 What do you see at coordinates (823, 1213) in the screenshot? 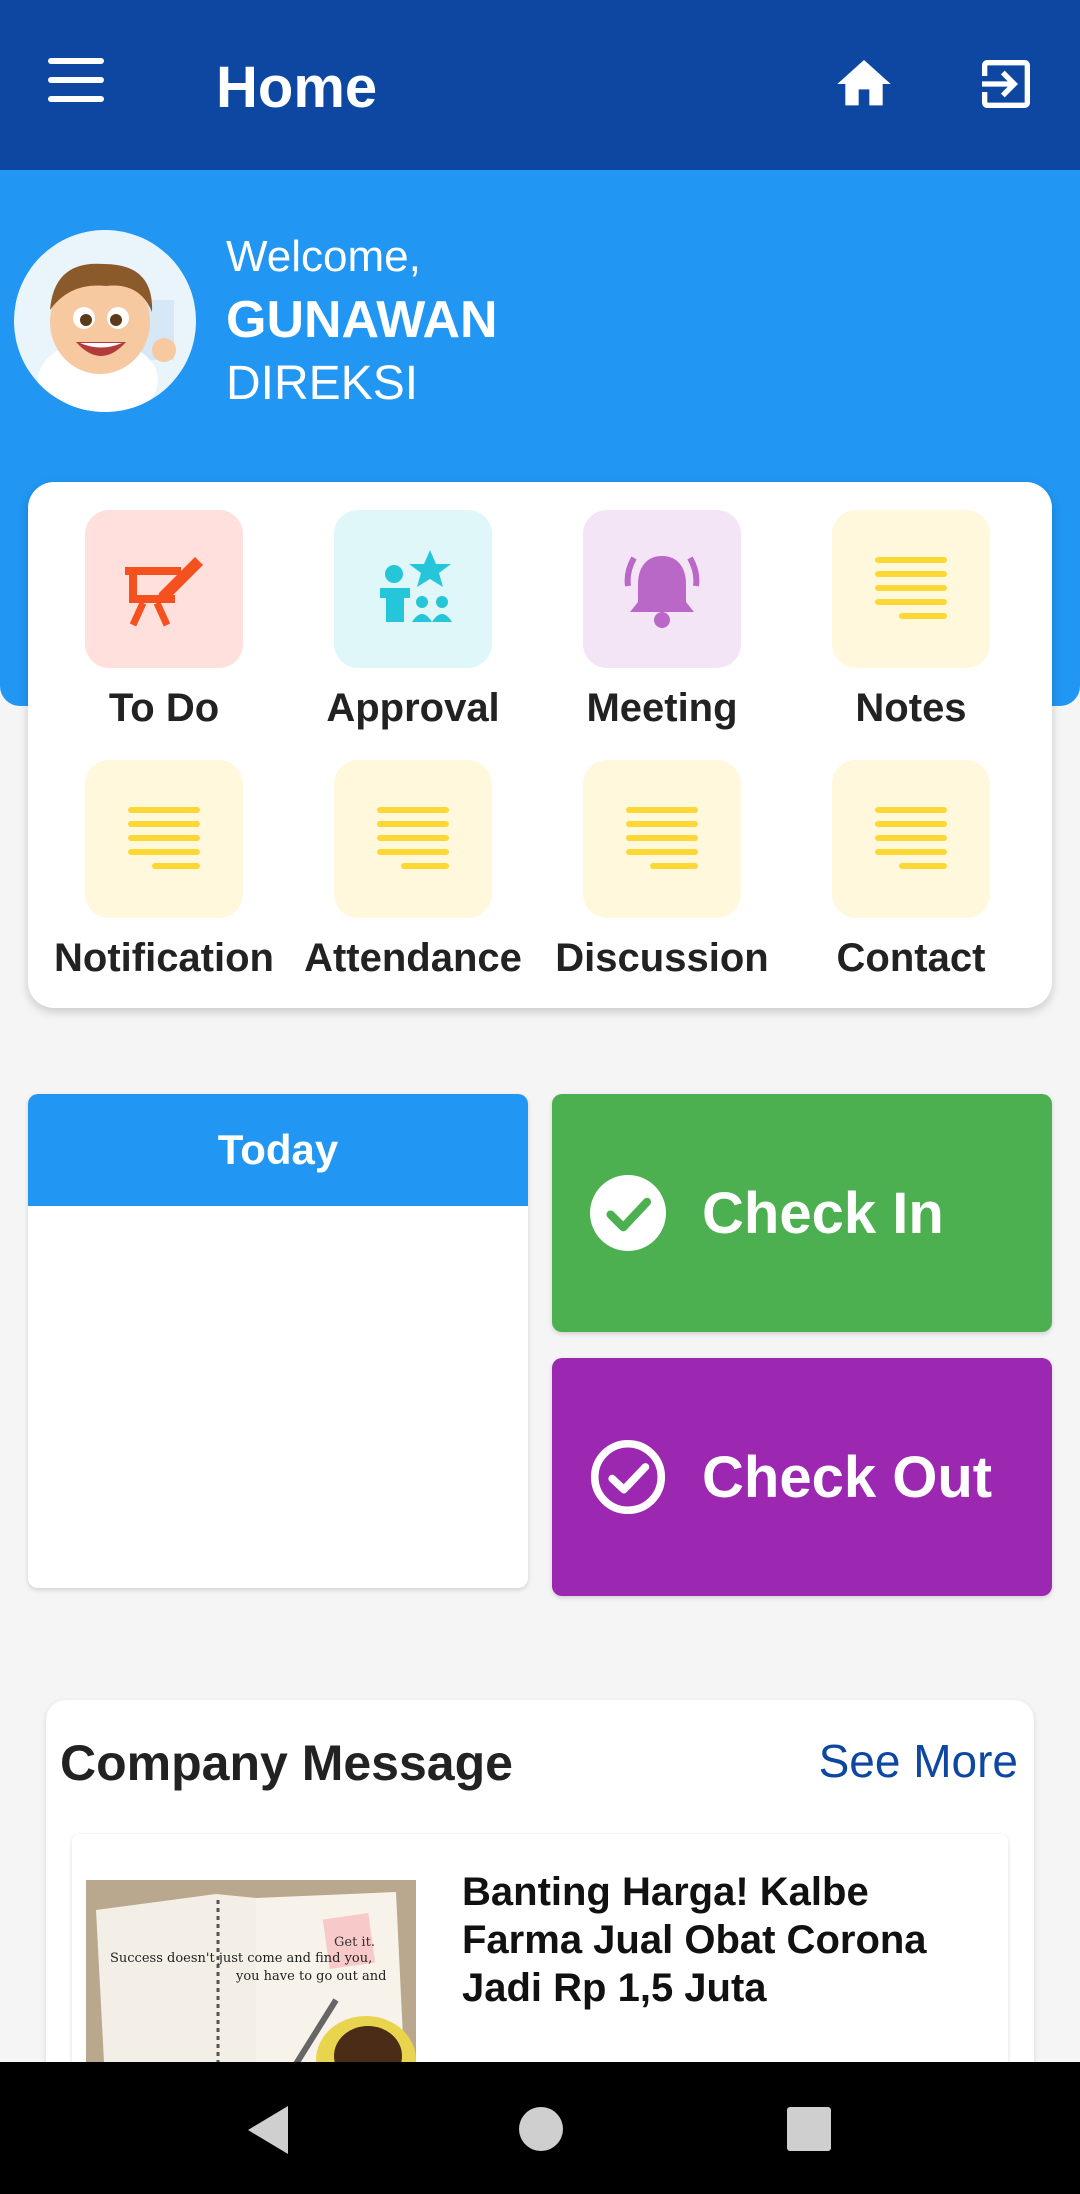
I see `check-in-label: Check In` at bounding box center [823, 1213].